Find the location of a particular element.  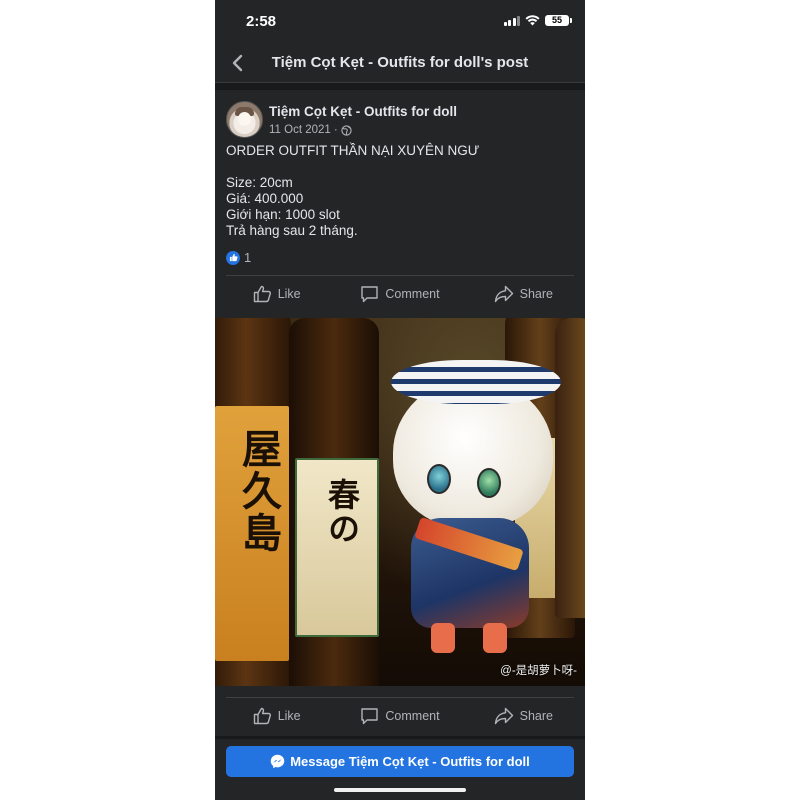

page-title: Tiệm Cọt Kẹt - Outfits for doll's post is located at coordinates (400, 62).